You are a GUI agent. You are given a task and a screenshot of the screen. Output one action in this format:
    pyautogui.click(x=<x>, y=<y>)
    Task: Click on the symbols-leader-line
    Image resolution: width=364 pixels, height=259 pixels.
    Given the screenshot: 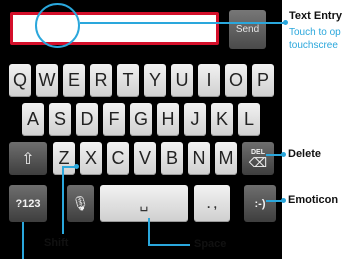 What is the action you would take?
    pyautogui.click(x=23, y=240)
    